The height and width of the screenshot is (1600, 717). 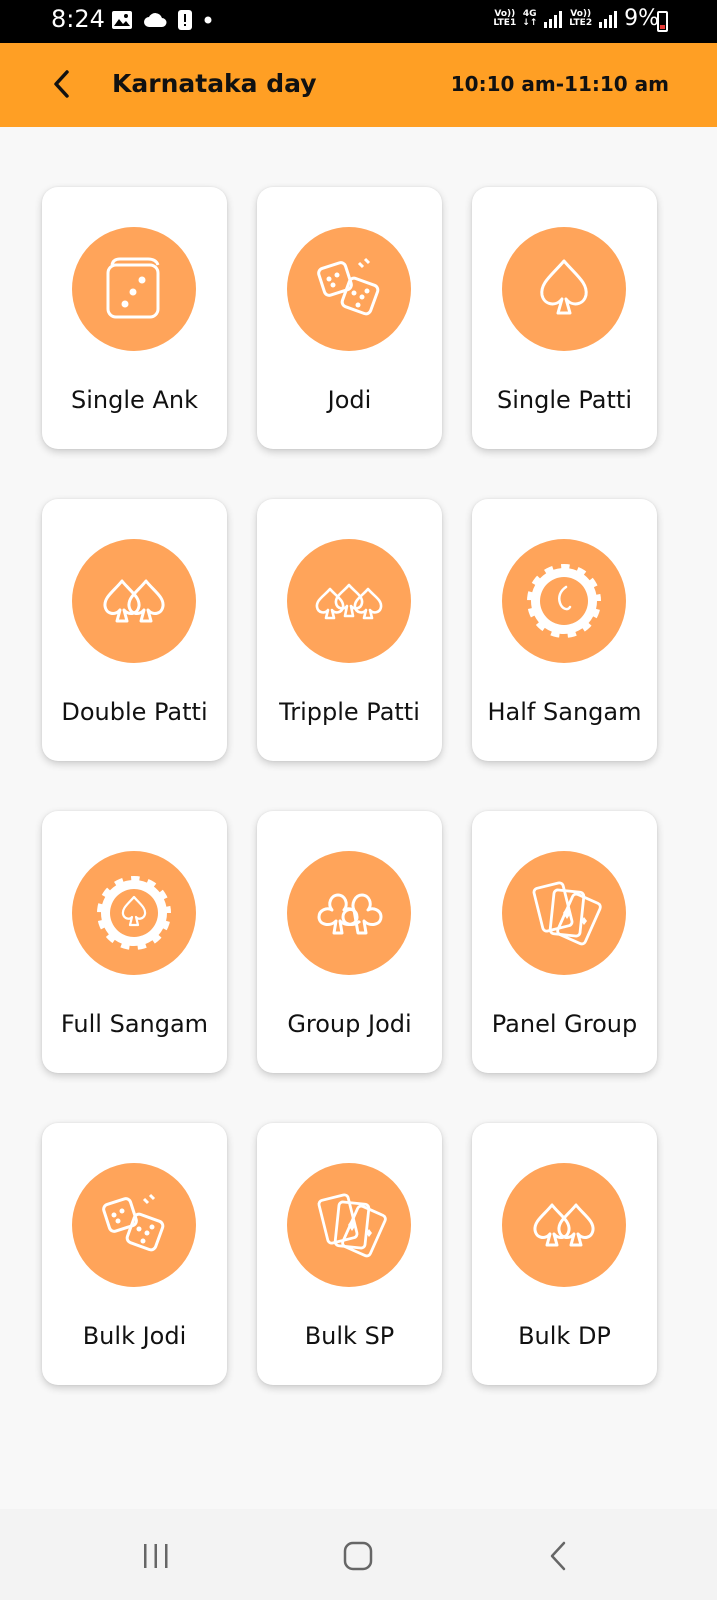 What do you see at coordinates (349, 630) in the screenshot?
I see `game-tile-tripple-patti: Tripple Patti` at bounding box center [349, 630].